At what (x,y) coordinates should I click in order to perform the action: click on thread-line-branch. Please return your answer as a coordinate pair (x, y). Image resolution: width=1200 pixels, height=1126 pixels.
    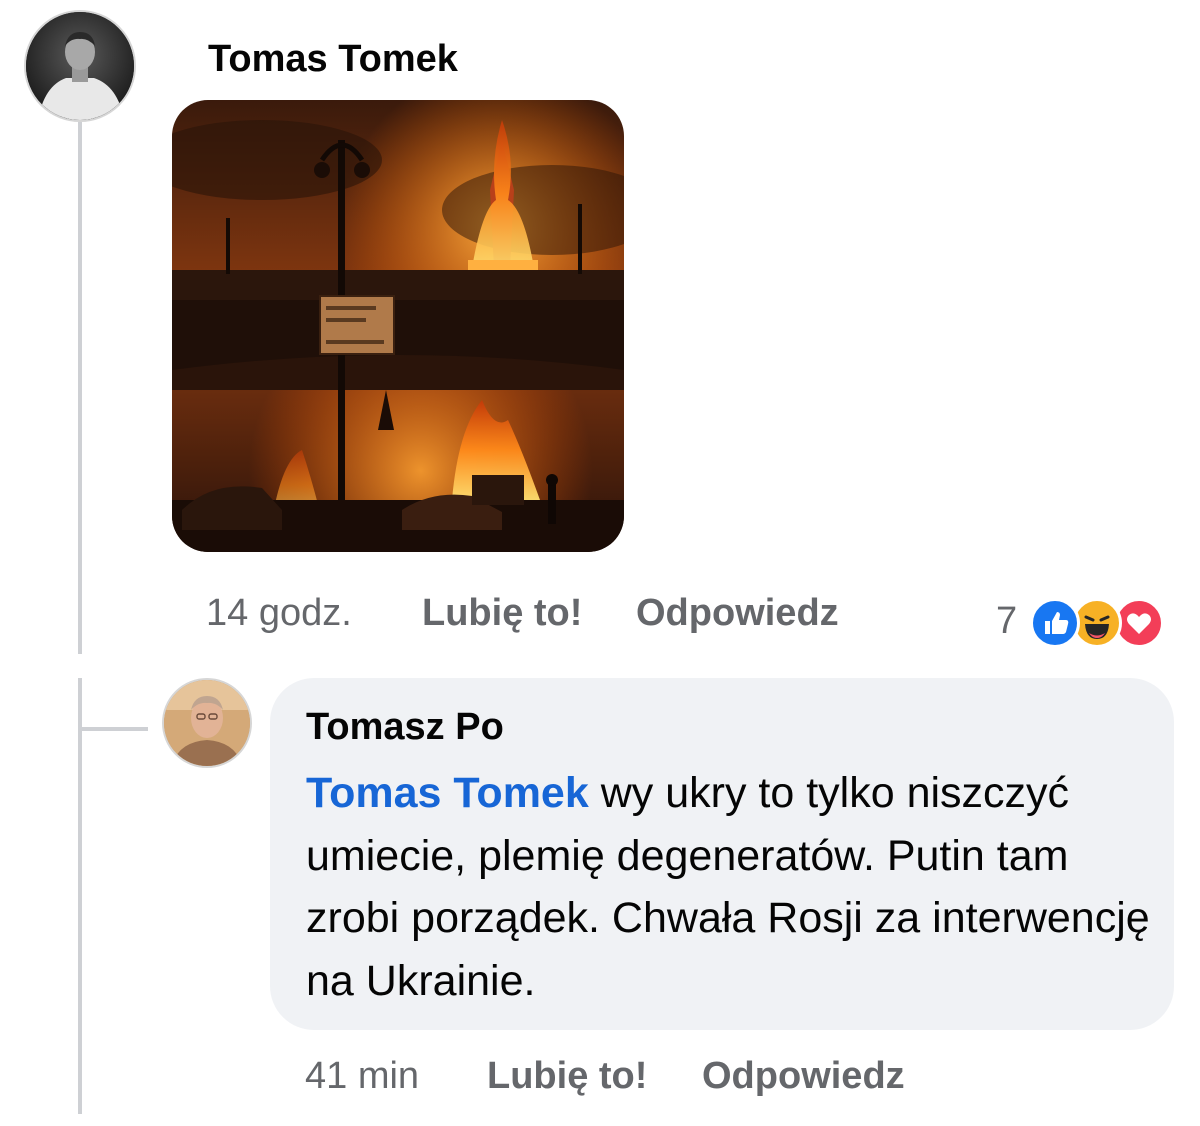
    Looking at the image, I should click on (115, 729).